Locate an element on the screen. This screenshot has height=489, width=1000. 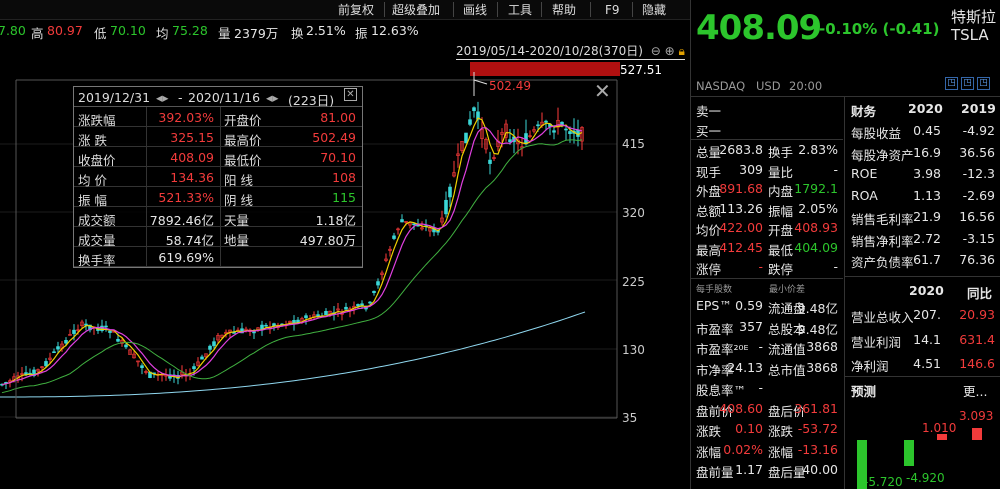
tick-415: 415 is located at coordinates (633, 144).